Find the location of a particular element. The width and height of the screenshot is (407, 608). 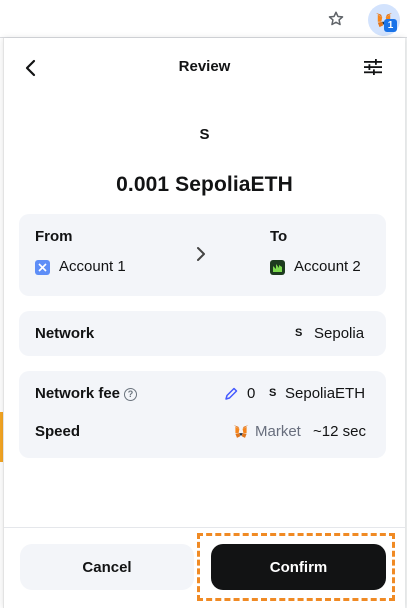

from-to-card: From Account 1 To Account 2 is located at coordinates (202, 255).